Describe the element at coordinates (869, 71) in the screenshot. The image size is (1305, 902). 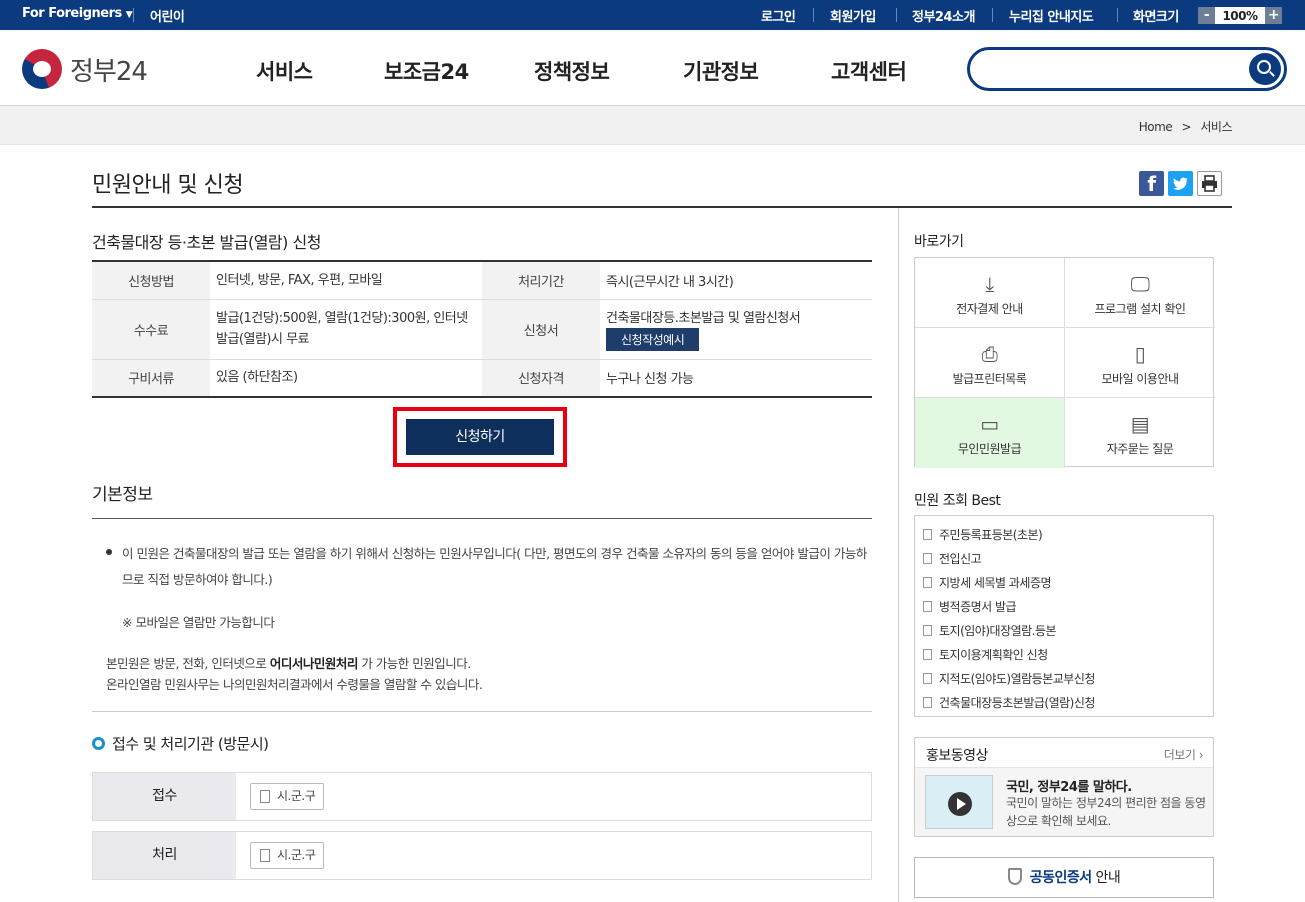
I see `nav-customer-center: 고객센터` at that location.